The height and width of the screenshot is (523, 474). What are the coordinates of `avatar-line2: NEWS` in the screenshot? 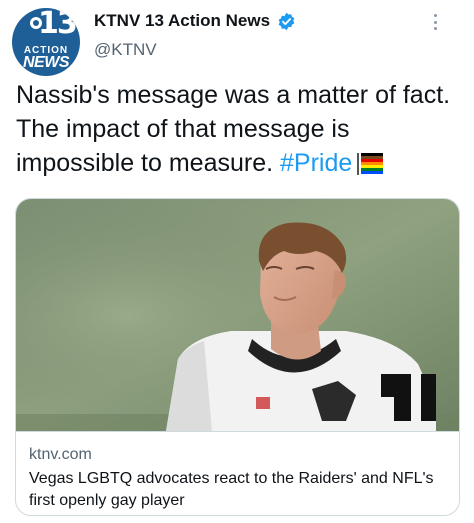 It's located at (46, 62).